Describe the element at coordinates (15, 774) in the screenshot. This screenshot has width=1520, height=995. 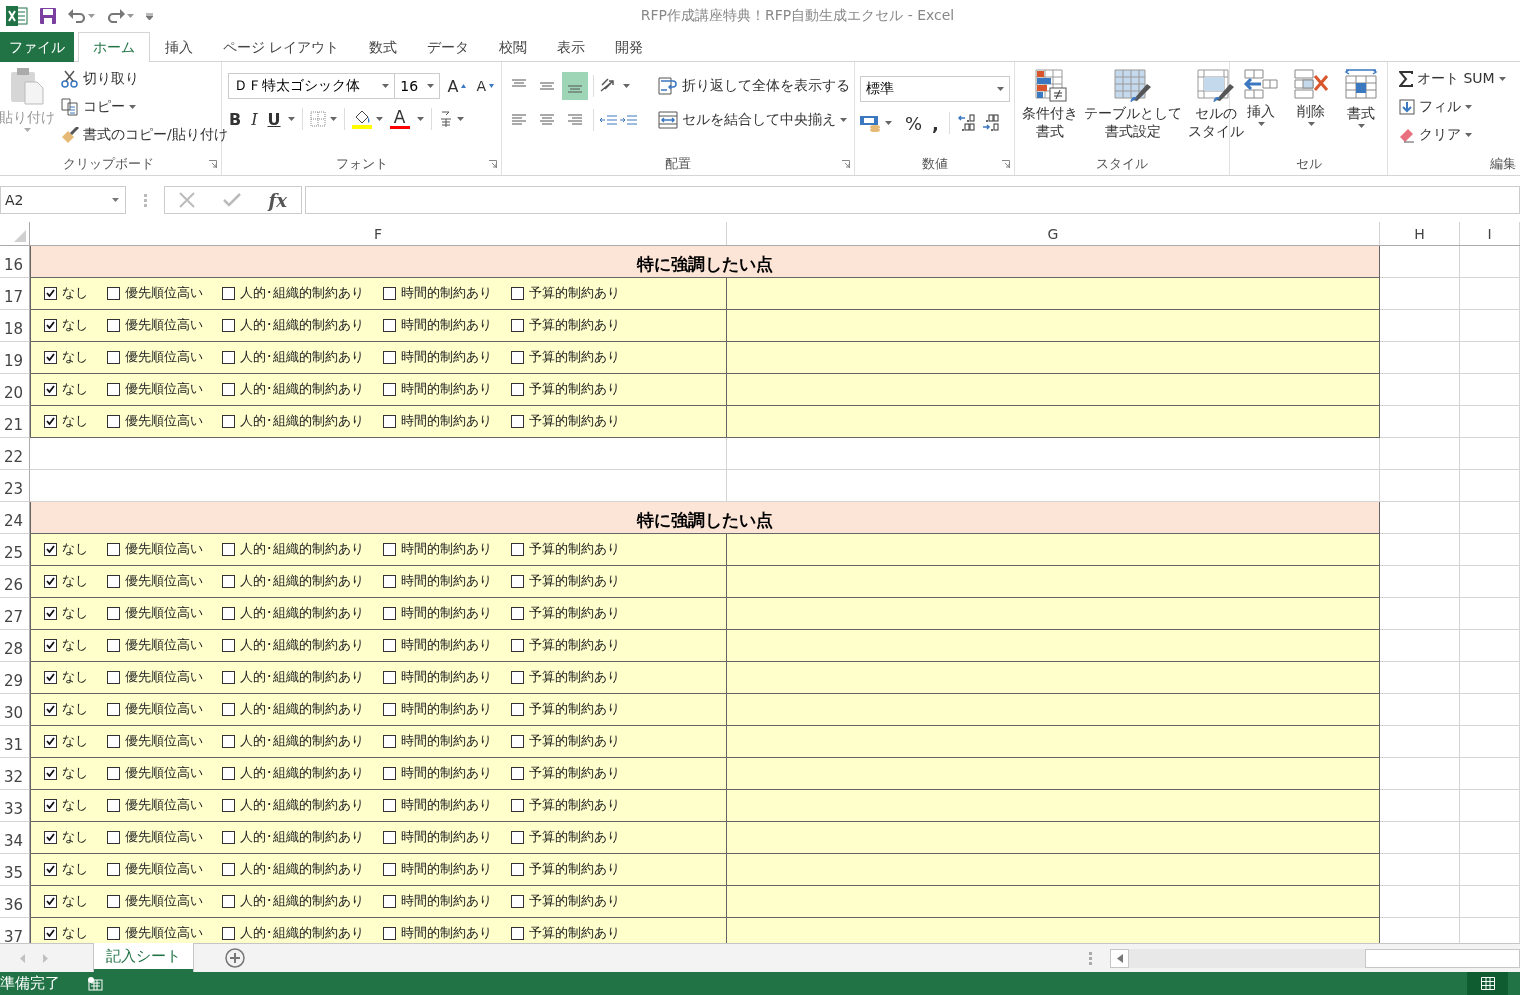
I see `row-header: 32` at that location.